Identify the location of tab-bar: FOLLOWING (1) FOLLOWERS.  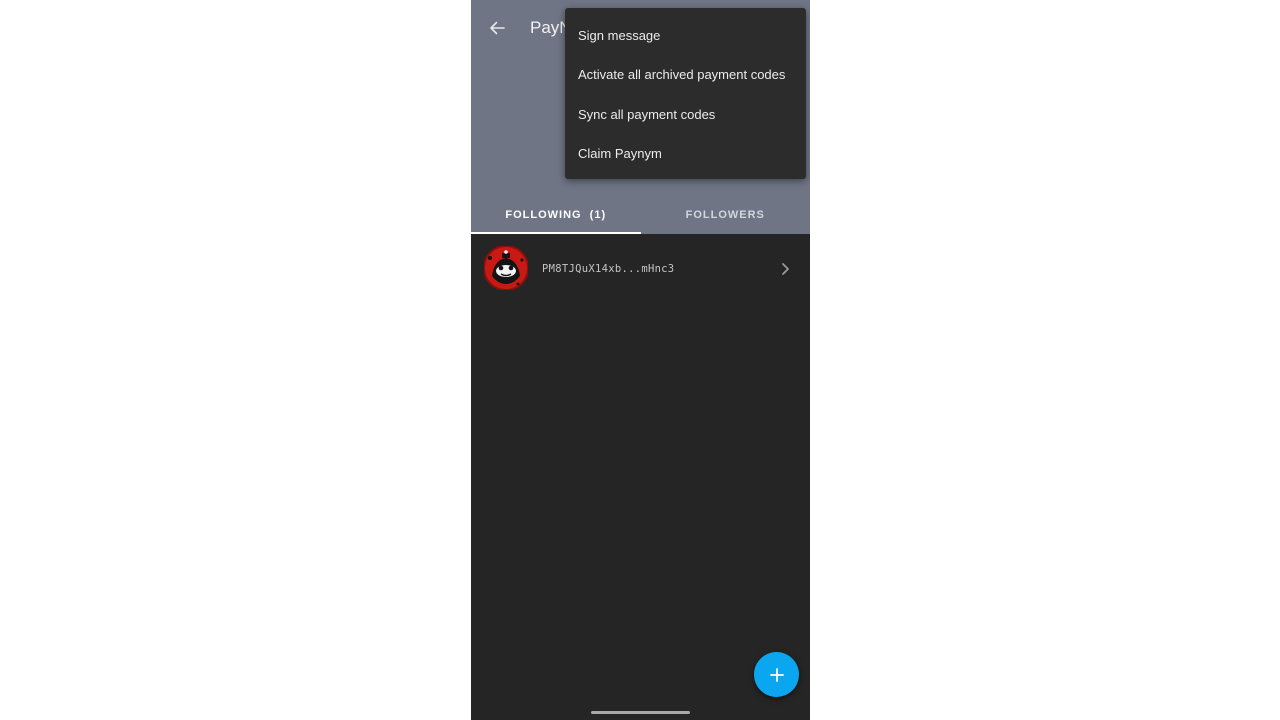
(640, 215).